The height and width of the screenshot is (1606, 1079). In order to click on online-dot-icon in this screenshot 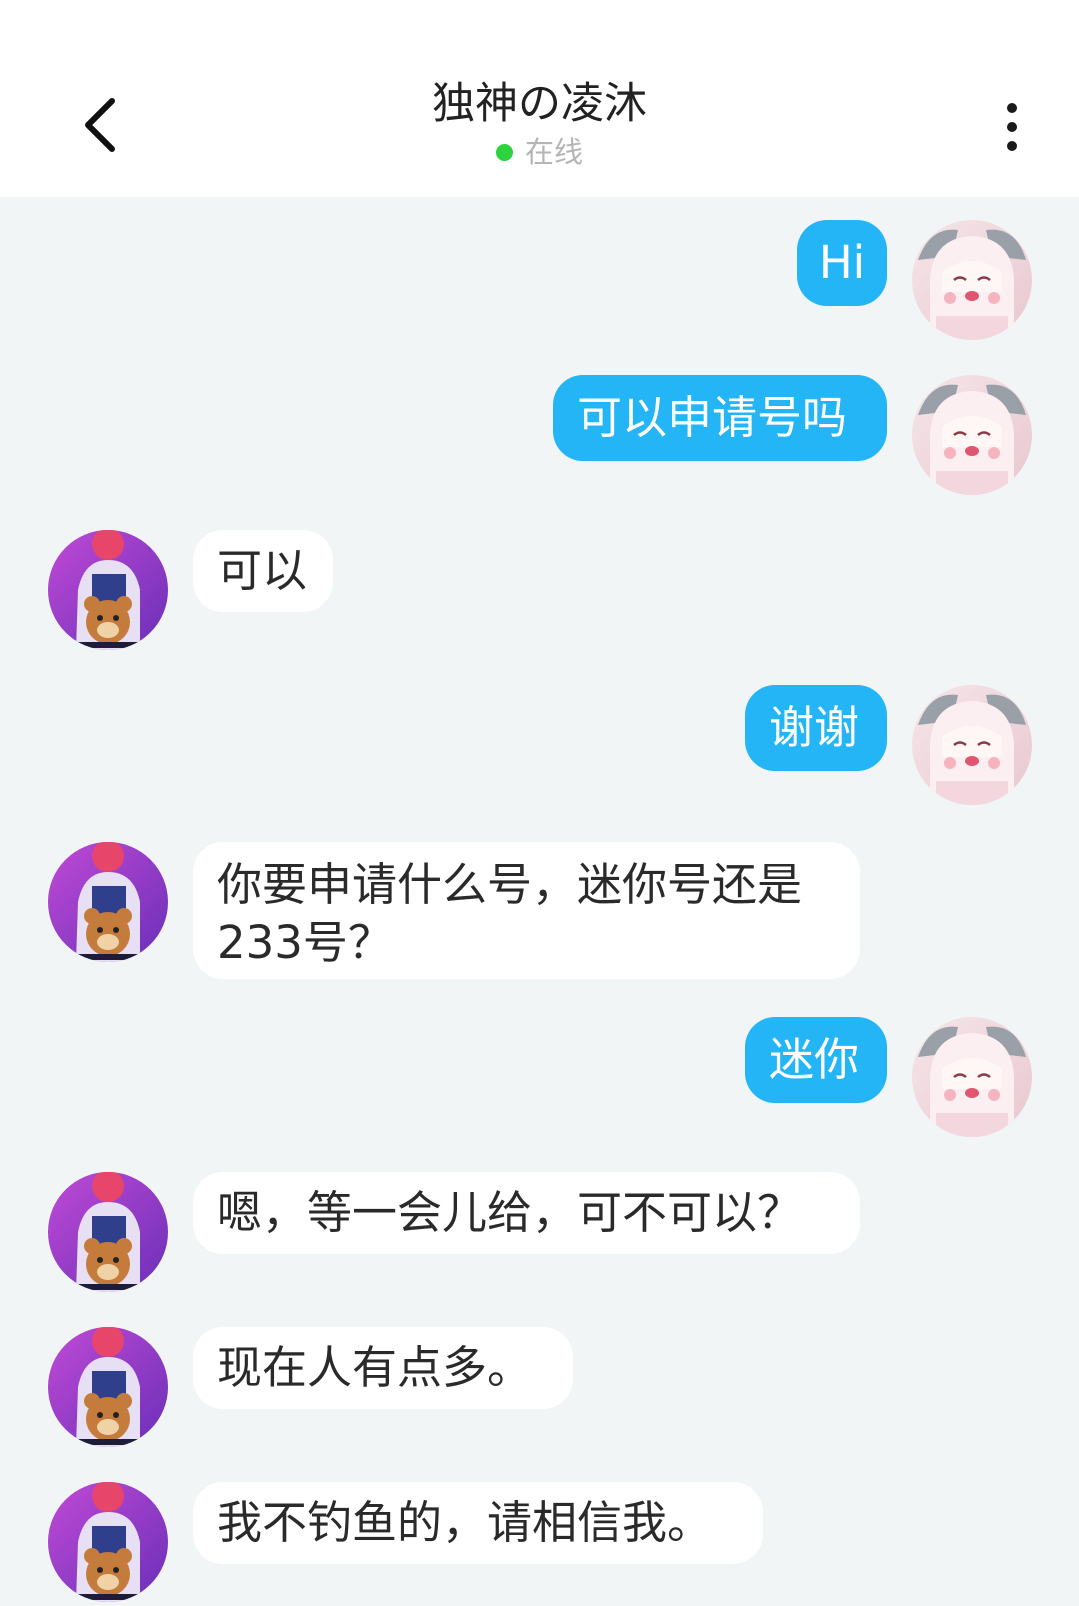, I will do `click(504, 152)`.